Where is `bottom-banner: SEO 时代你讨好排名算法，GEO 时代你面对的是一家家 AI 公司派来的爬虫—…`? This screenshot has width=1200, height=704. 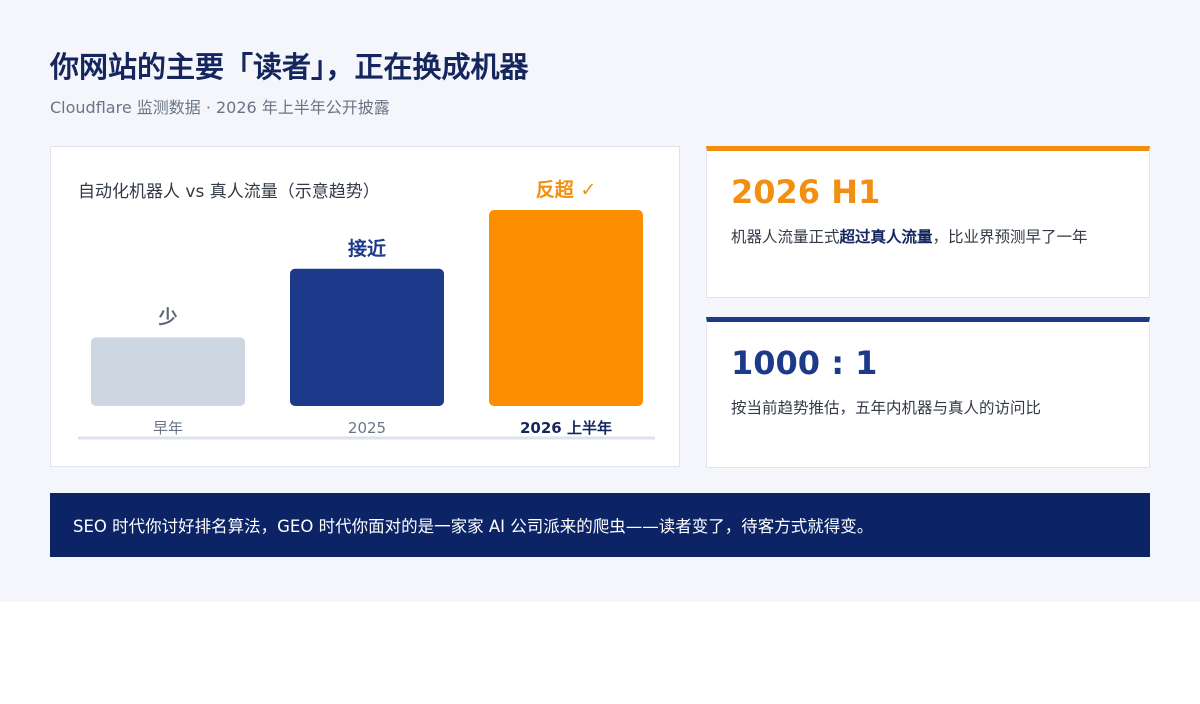
bottom-banner: SEO 时代你讨好排名算法，GEO 时代你面对的是一家家 AI 公司派来的爬虫—… is located at coordinates (600, 525).